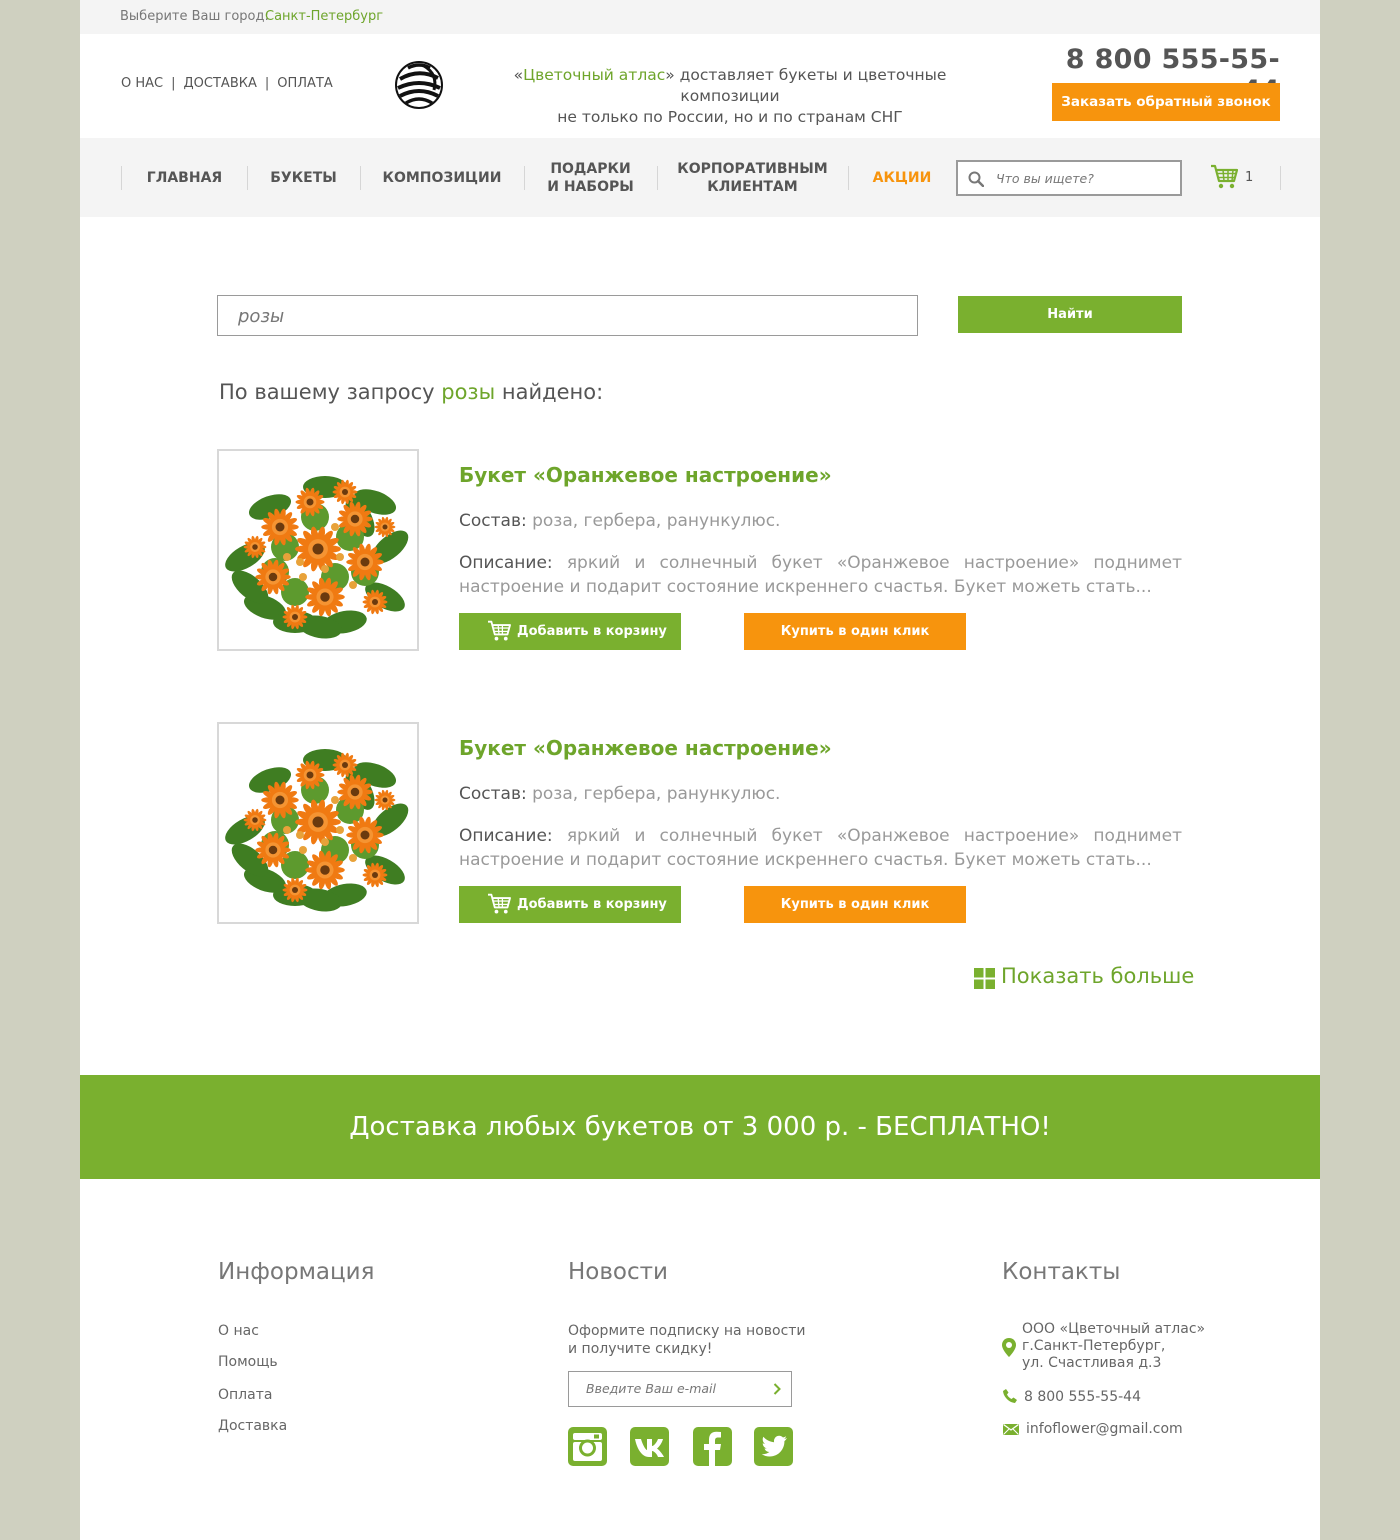 The image size is (1400, 1540). What do you see at coordinates (411, 392) in the screenshot?
I see `result-heading: По вашему запросу розы найдено:` at bounding box center [411, 392].